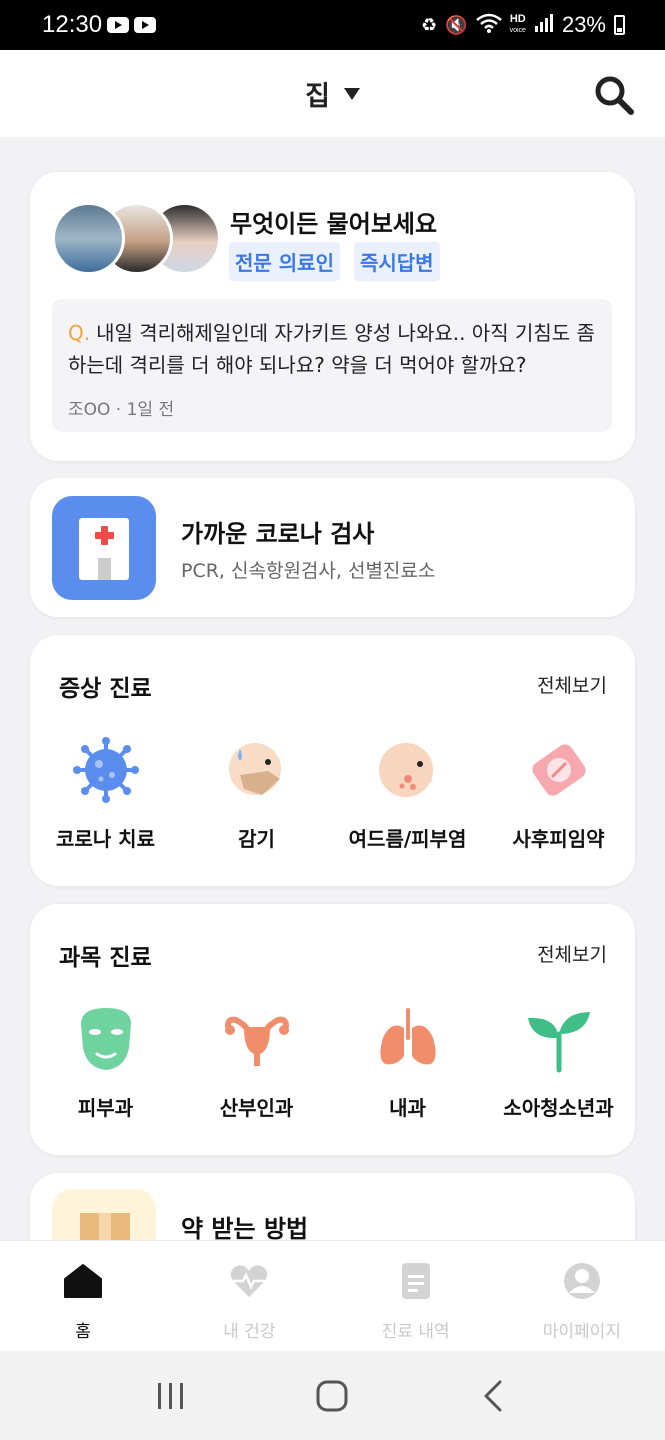 The height and width of the screenshot is (1440, 665). Describe the element at coordinates (488, 25) in the screenshot. I see `wifi-icon` at that location.